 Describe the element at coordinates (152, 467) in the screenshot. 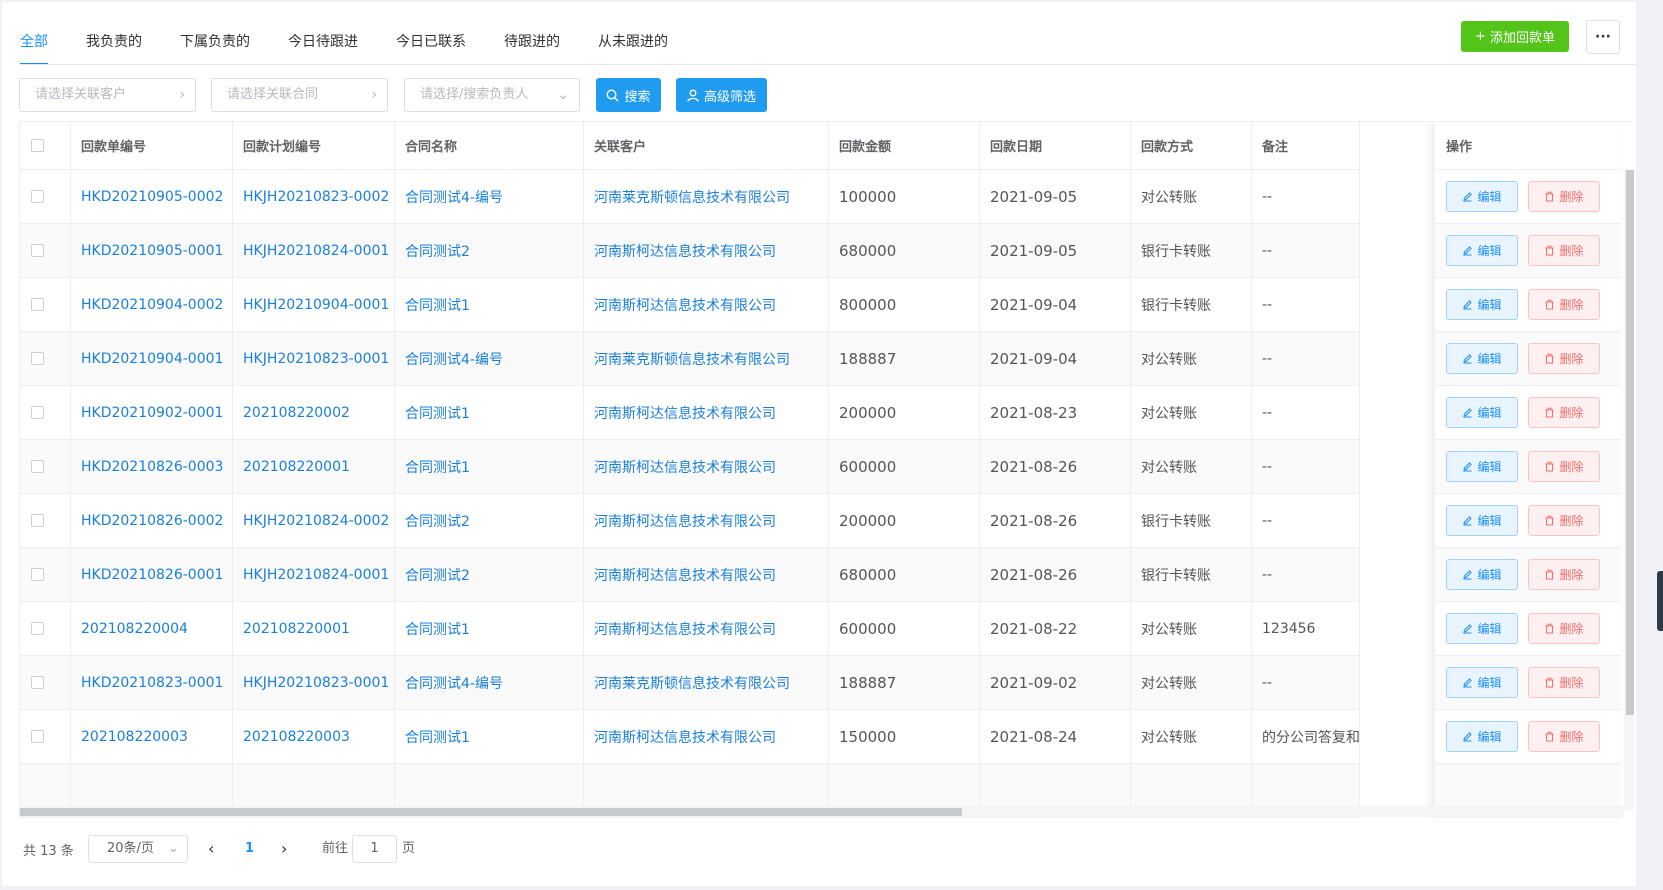

I see `cell-payment-no: HKD20210826-0003` at that location.